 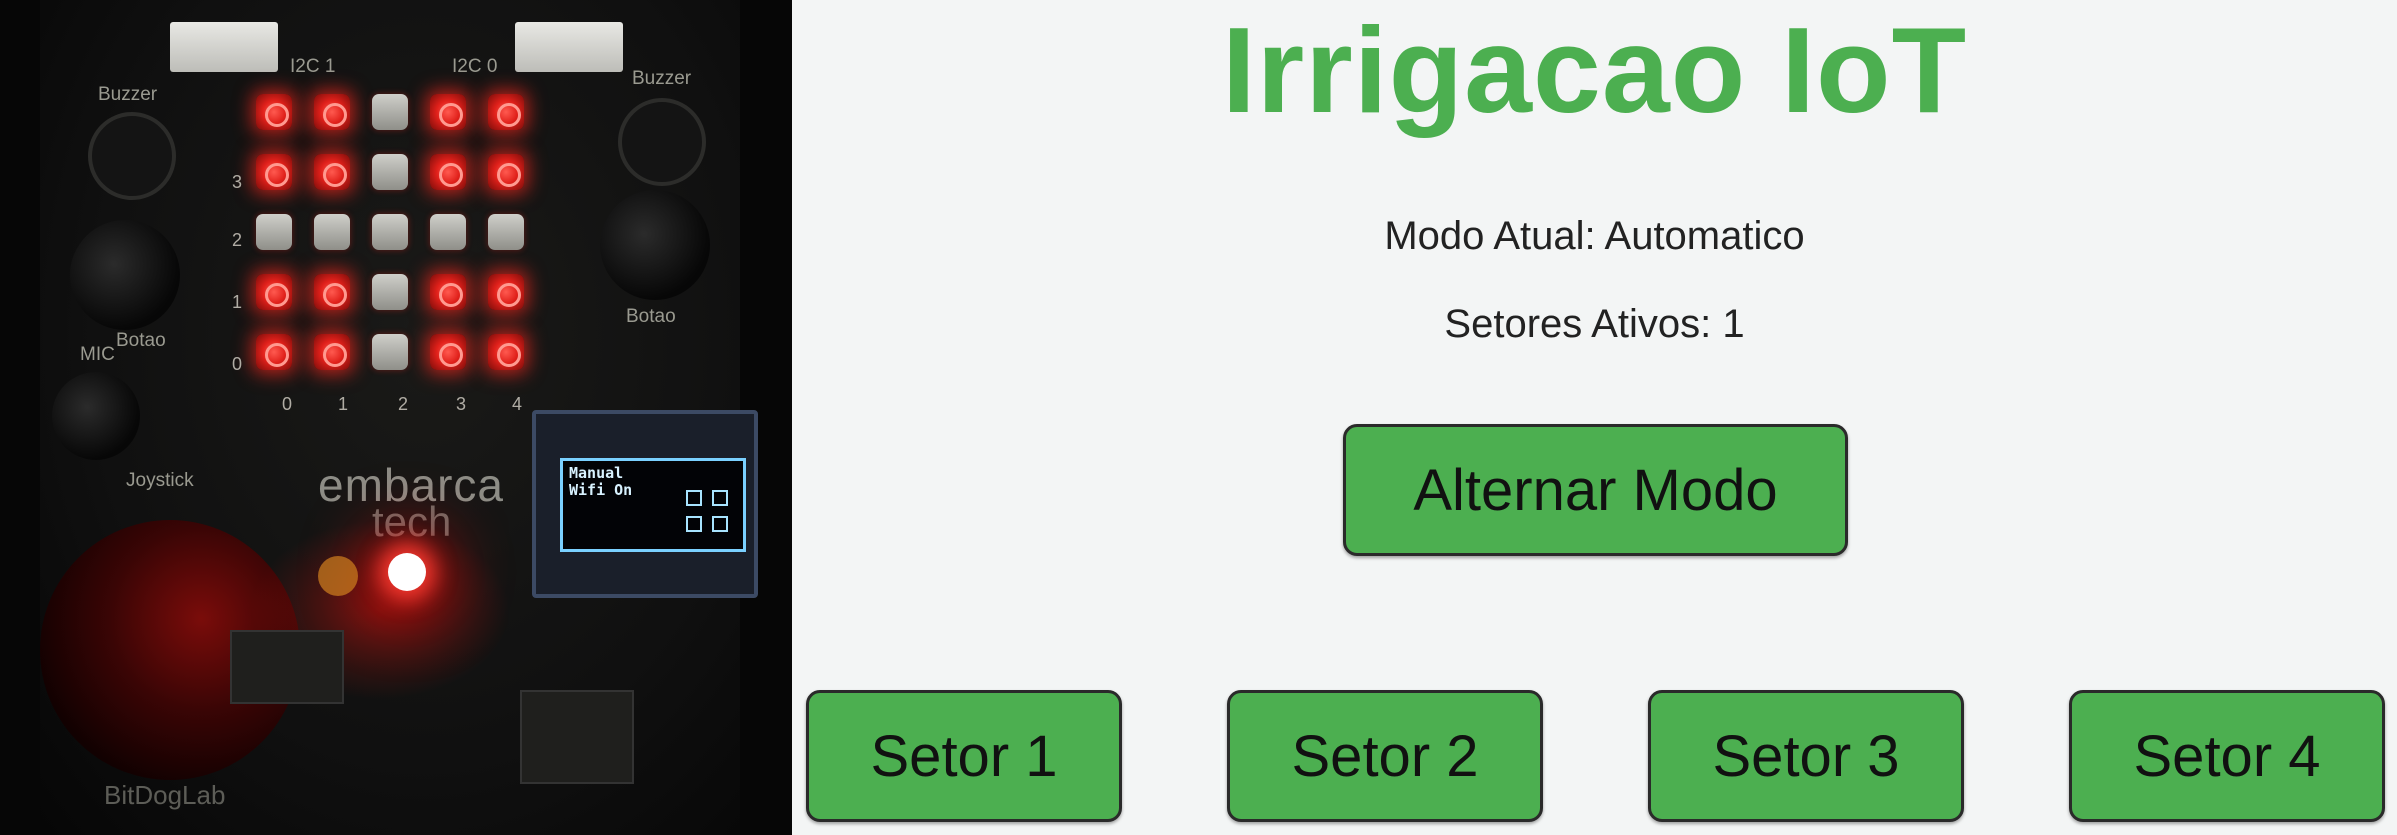 What do you see at coordinates (237, 240) in the screenshot?
I see `row-label: 2` at bounding box center [237, 240].